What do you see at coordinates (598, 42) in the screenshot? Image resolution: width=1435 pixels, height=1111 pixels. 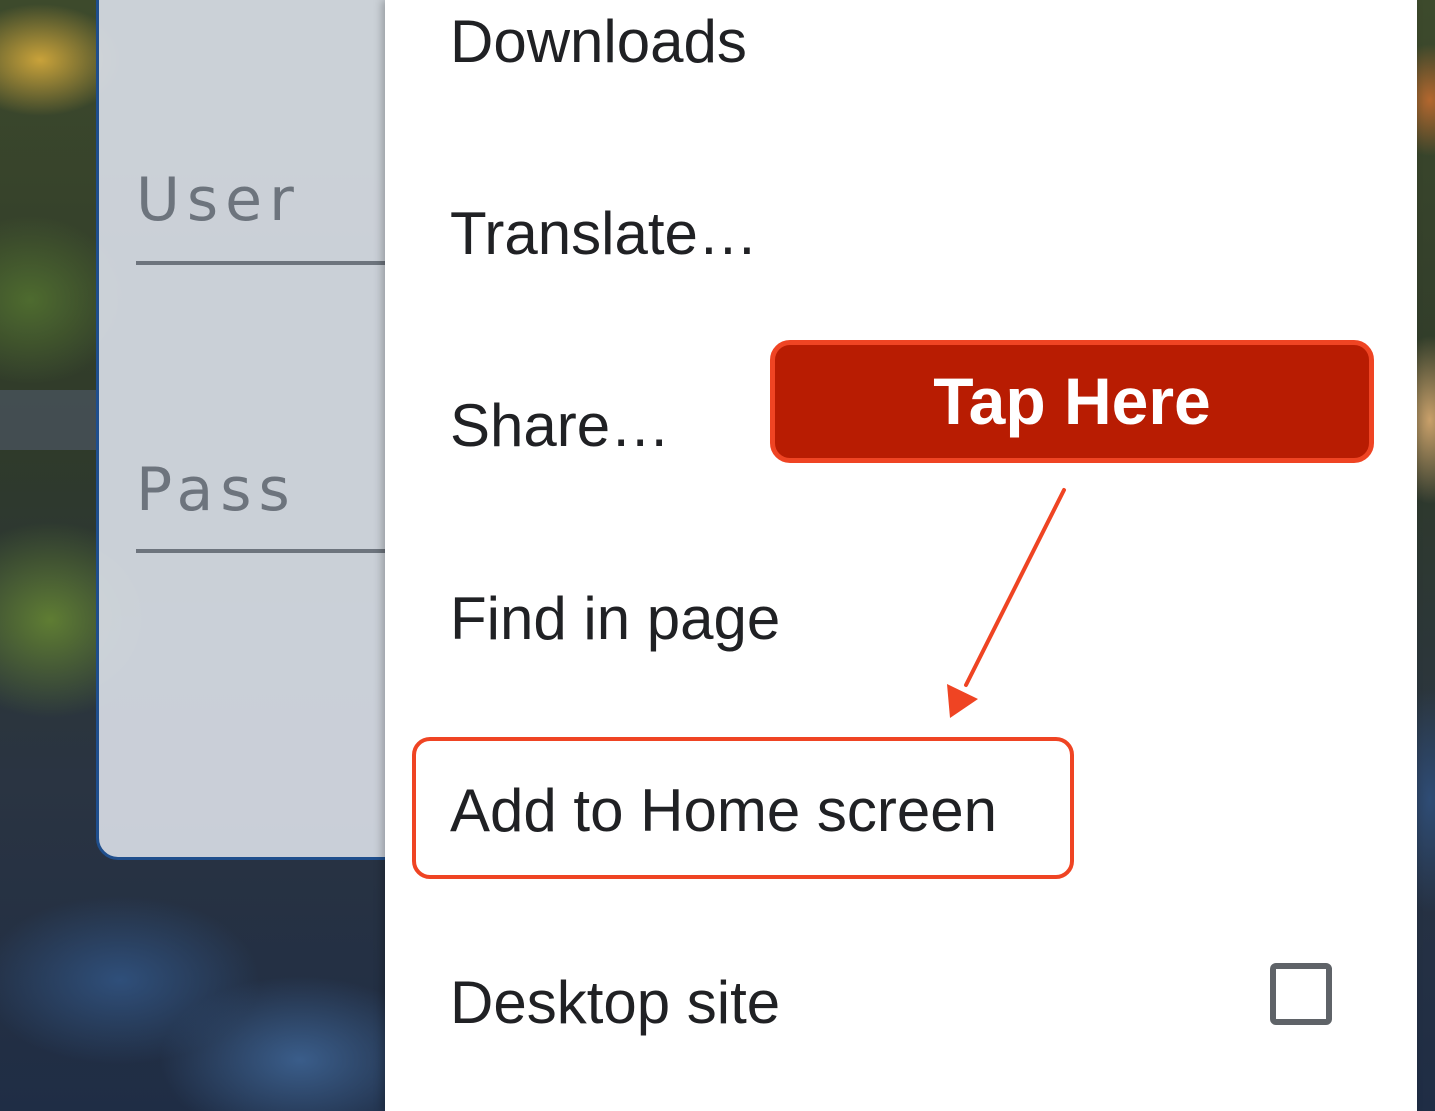 I see `menu-item-downloads: Downloads` at bounding box center [598, 42].